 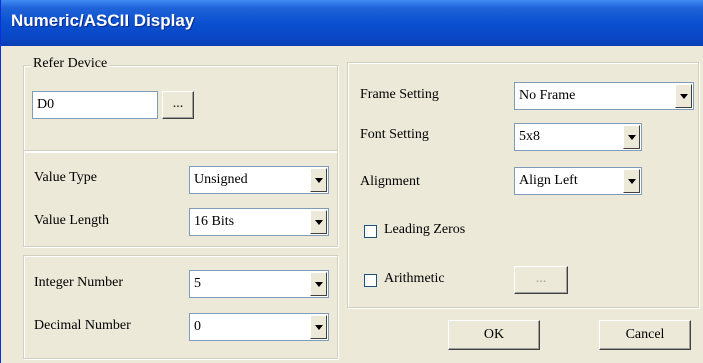 What do you see at coordinates (370, 280) in the screenshot?
I see `arithmetic-checkbox` at bounding box center [370, 280].